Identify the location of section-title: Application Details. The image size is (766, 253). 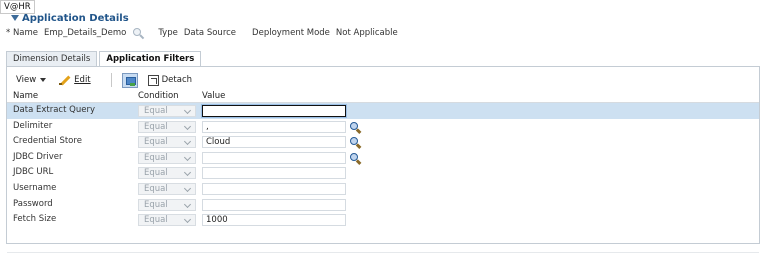
(75, 18).